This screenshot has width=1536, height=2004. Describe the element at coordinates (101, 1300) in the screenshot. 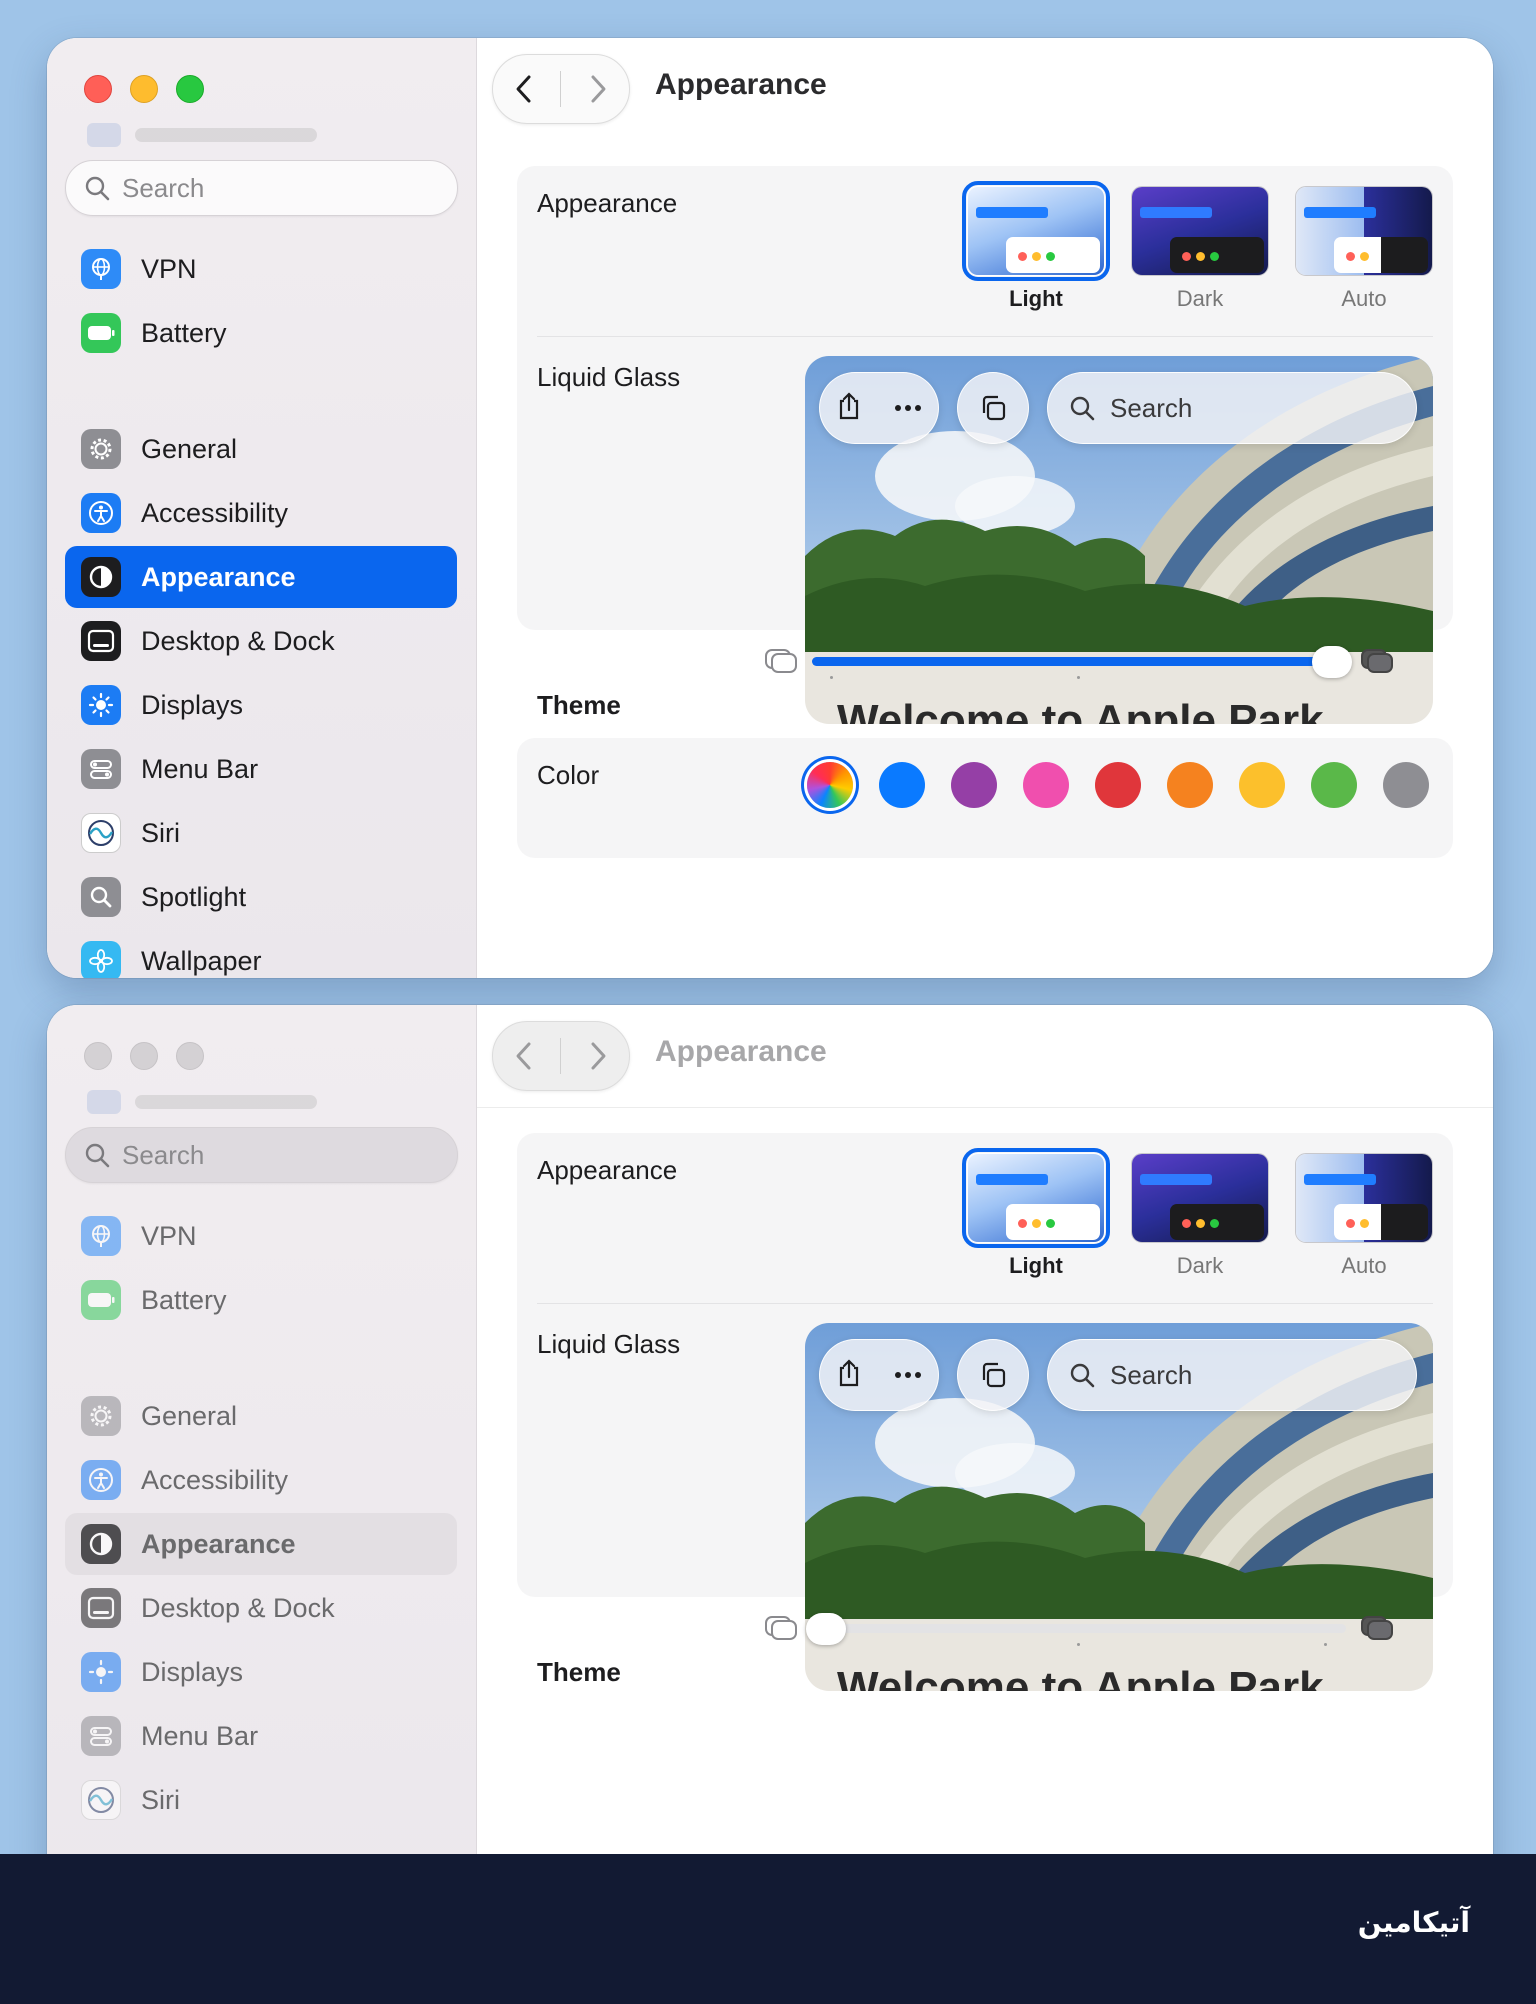

I see `battery-icon` at that location.